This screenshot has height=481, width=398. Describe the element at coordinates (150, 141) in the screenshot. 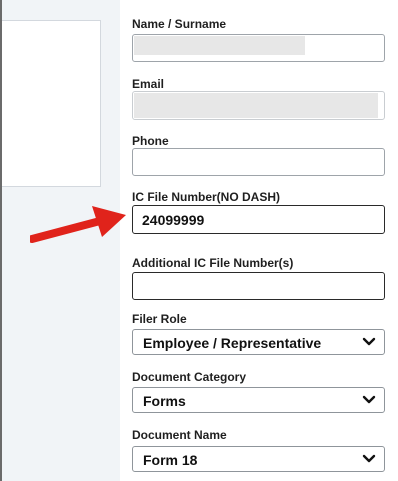

I see `phone-label: Phone` at that location.